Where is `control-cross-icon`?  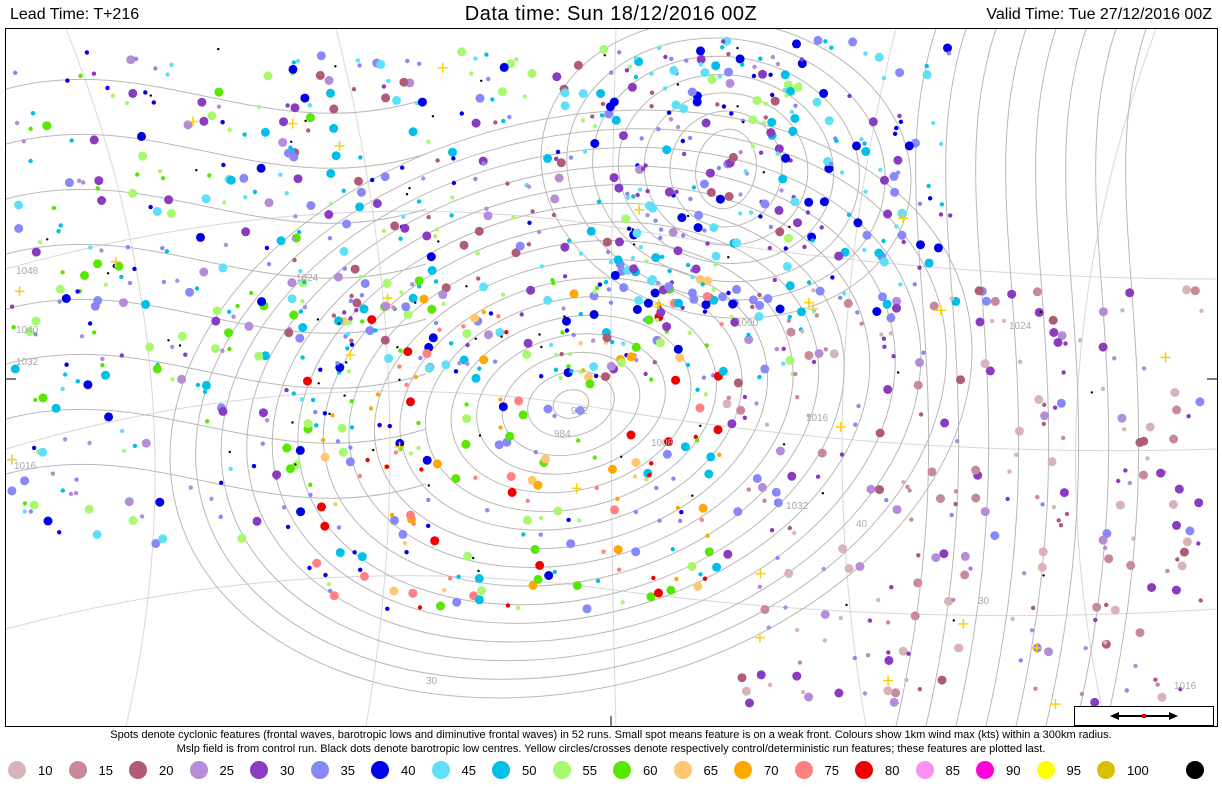 control-cross-icon is located at coordinates (292, 123).